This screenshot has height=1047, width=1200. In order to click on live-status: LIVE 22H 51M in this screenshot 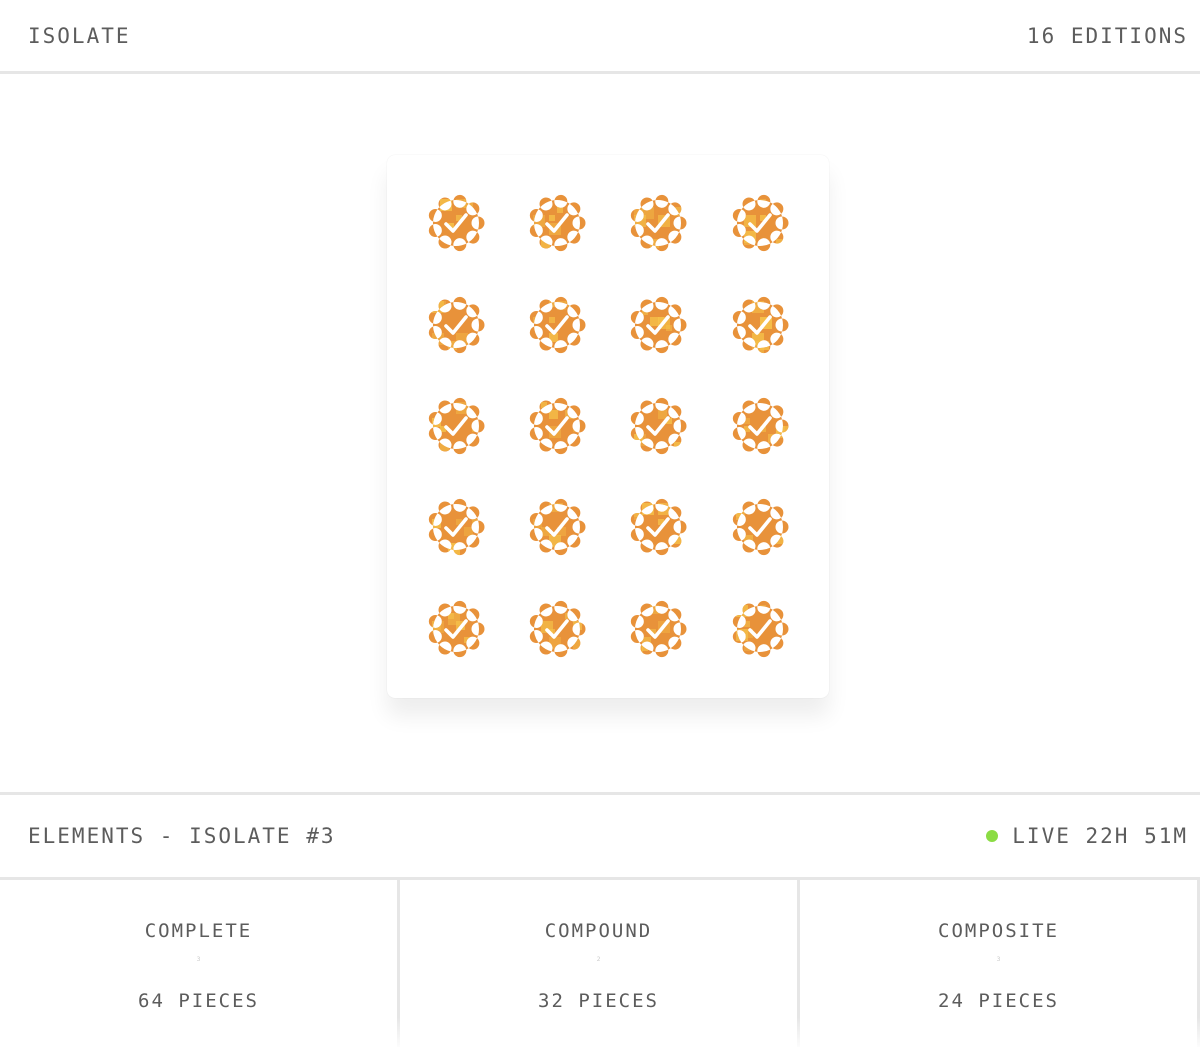, I will do `click(1087, 836)`.